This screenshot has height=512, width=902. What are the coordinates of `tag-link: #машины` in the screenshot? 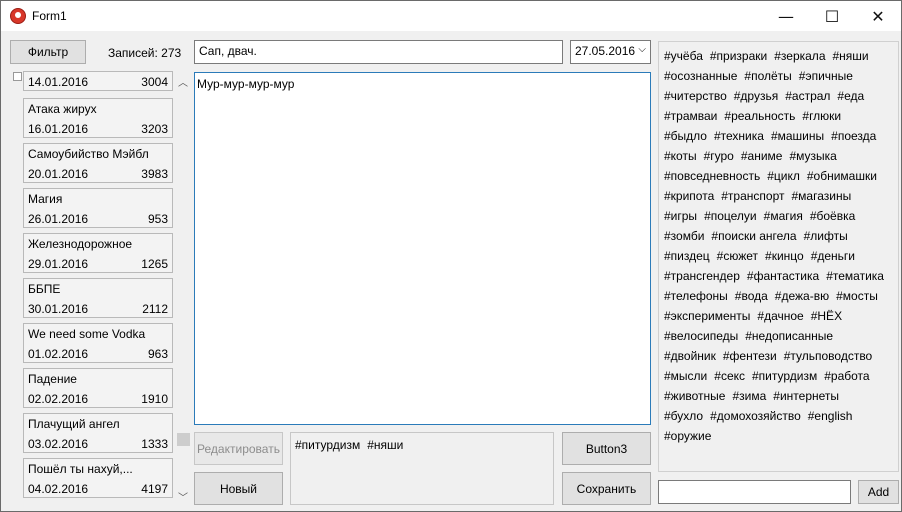 It's located at (797, 136).